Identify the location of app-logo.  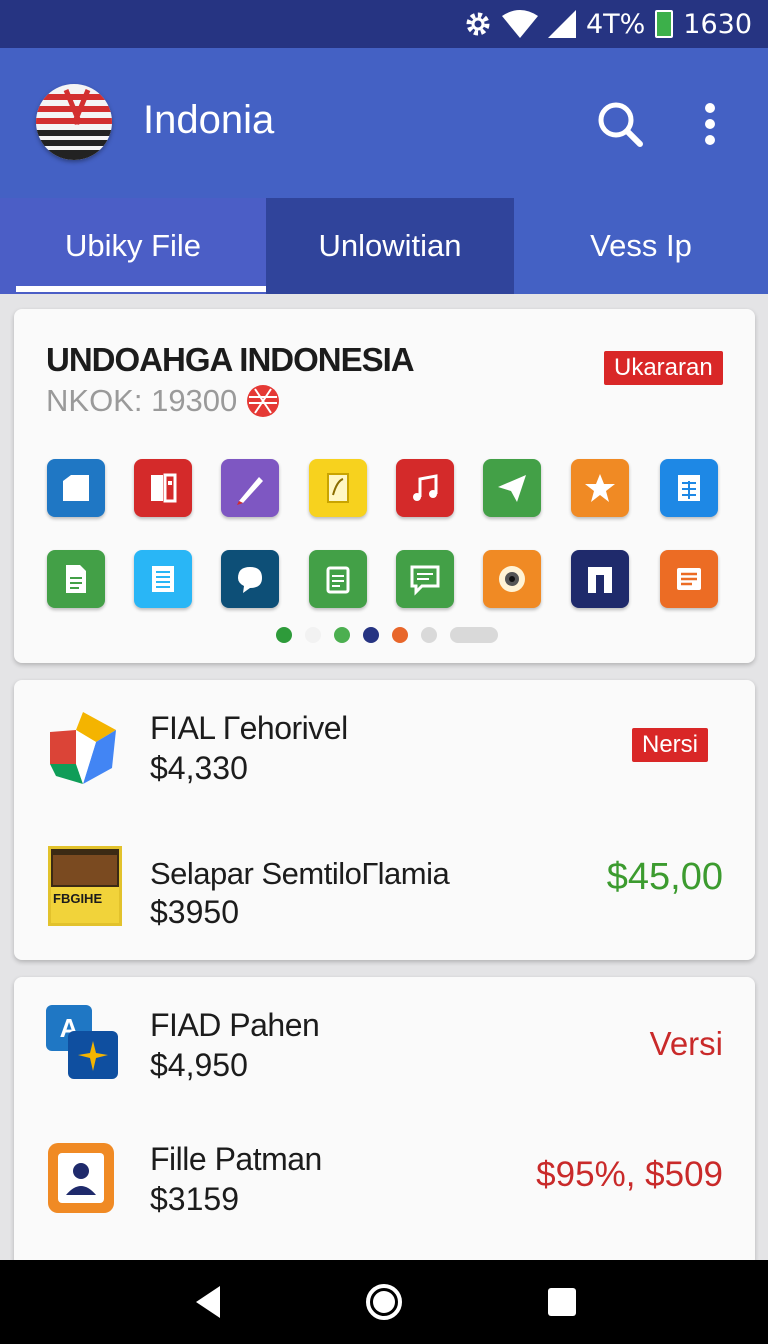
(74, 122).